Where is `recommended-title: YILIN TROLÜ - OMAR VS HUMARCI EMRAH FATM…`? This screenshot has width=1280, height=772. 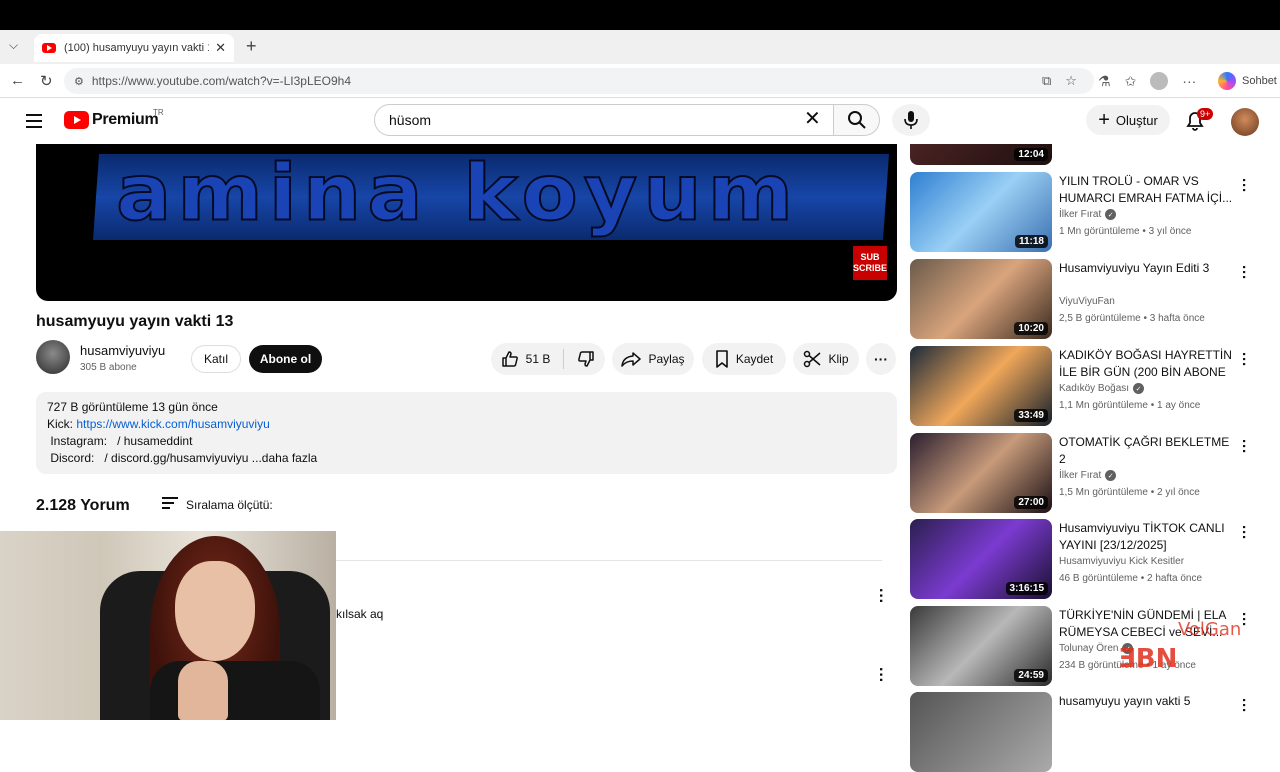
recommended-title: YILIN TROLÜ - OMAR VS HUMARCI EMRAH FATM… is located at coordinates (1146, 190).